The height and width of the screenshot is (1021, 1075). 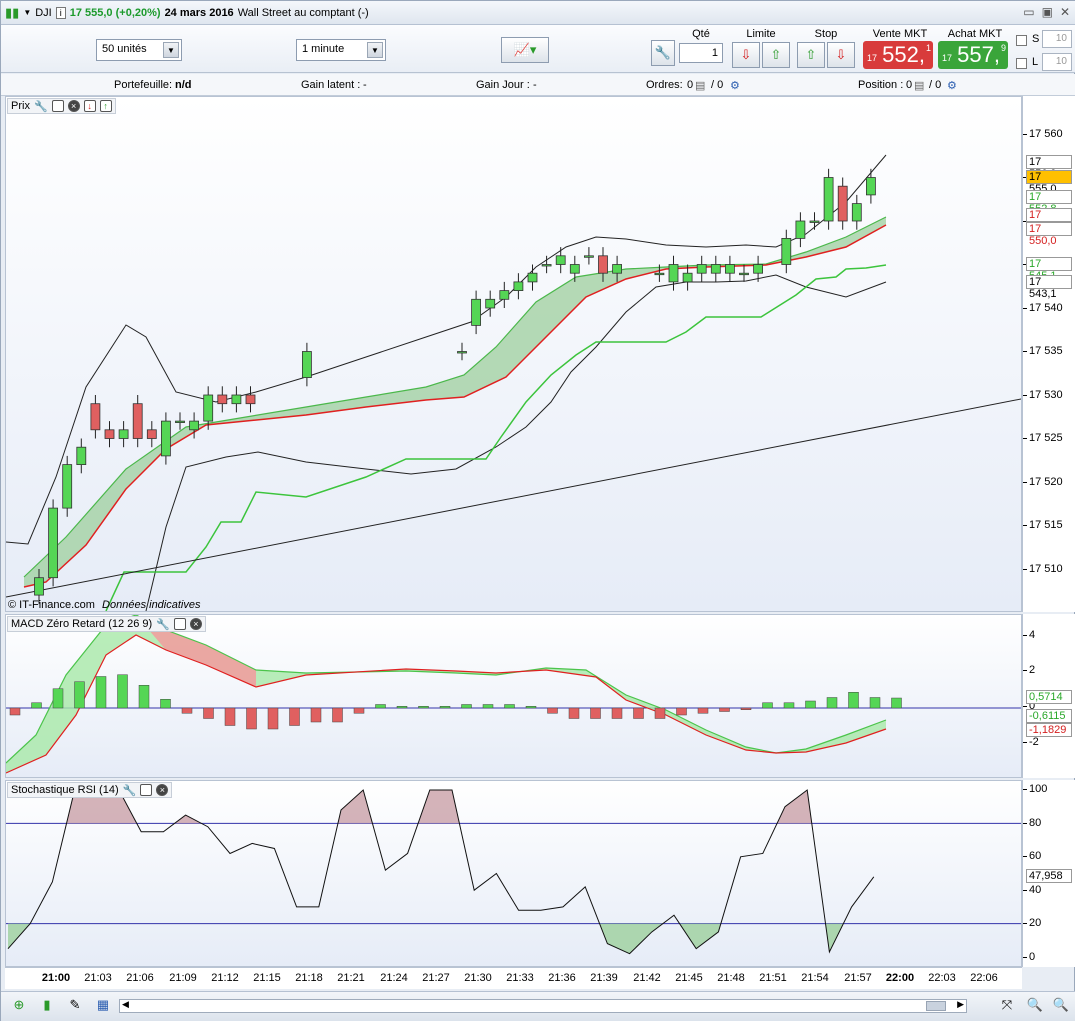 I want to click on zoom-in-icon: 🔍, so click(x=1061, y=1006).